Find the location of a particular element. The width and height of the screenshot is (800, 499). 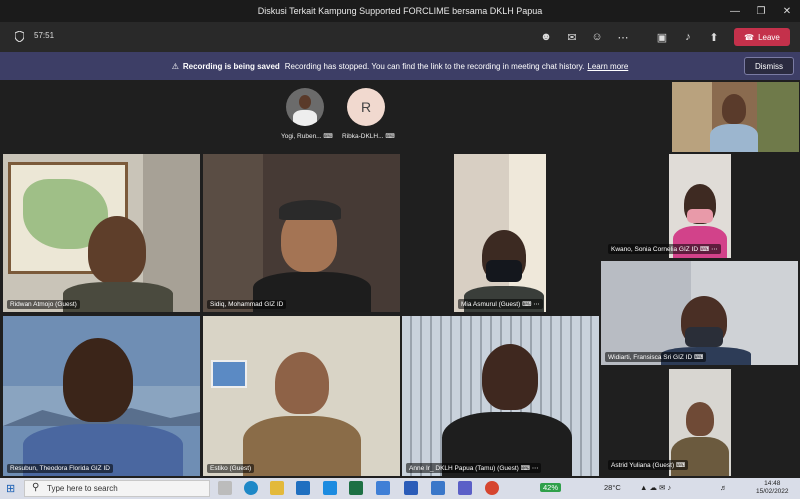

participant-name: Widiarti, Fransisca Sri GIZ ID ⌨ is located at coordinates (656, 357).